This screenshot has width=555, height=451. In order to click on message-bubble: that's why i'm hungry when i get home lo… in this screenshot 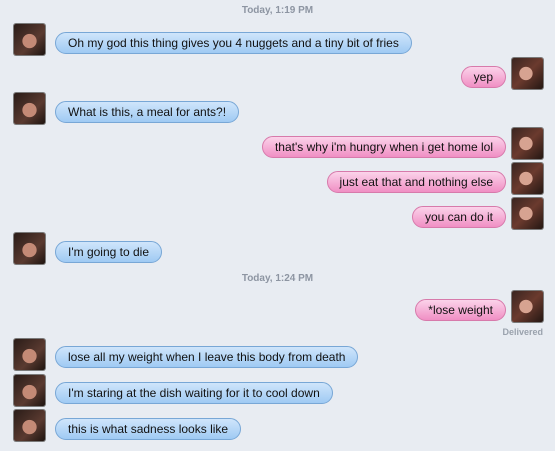, I will do `click(383, 147)`.